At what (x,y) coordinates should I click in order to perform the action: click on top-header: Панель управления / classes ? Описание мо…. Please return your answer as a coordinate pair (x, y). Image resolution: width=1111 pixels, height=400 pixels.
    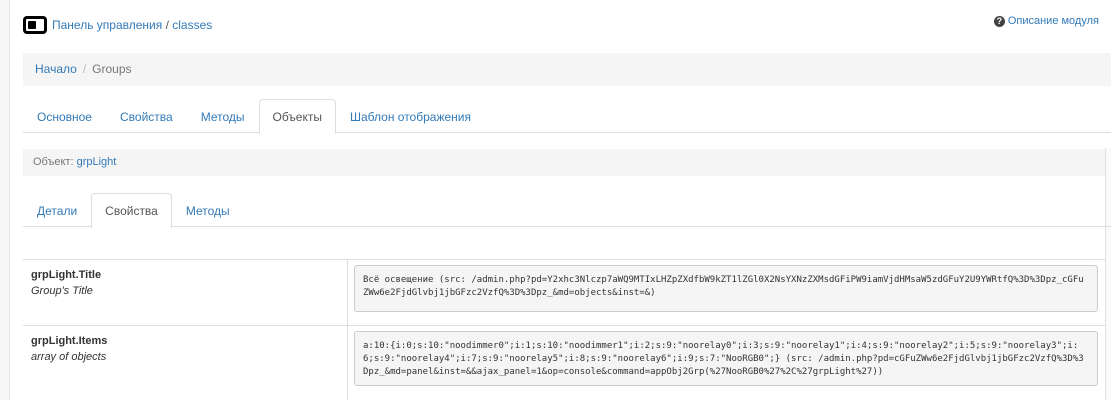
    Looking at the image, I should click on (561, 25).